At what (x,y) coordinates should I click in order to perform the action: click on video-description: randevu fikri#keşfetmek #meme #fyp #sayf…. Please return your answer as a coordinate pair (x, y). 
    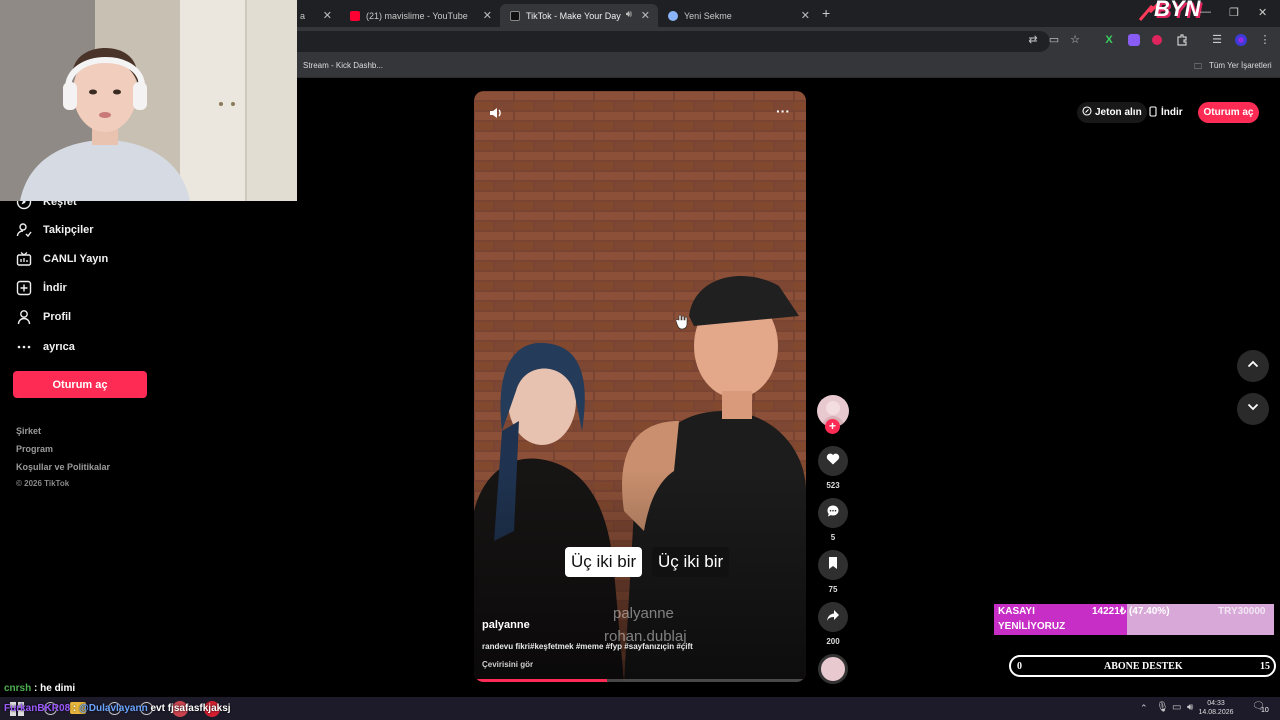
    Looking at the image, I should click on (587, 646).